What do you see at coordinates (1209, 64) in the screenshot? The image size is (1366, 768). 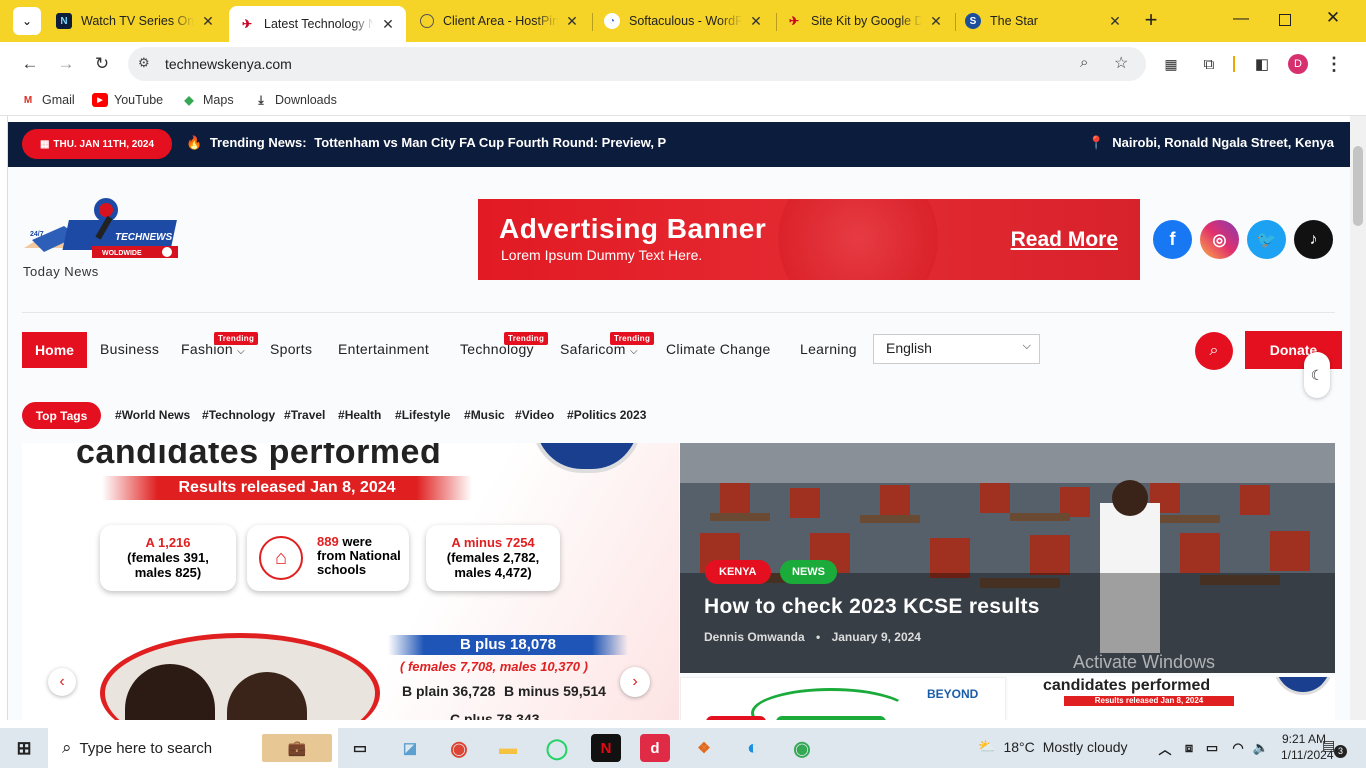 I see `extensions-icon: ⧉` at bounding box center [1209, 64].